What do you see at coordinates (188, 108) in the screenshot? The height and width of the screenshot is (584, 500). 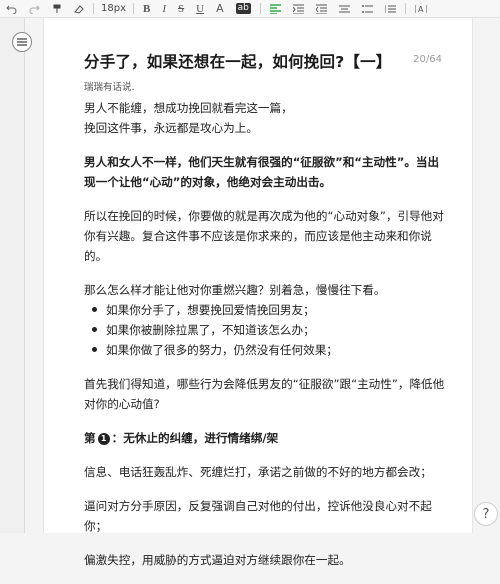 I see `paragraph-line: 男人不能缠，想成功挽回就看完这一篇，` at bounding box center [188, 108].